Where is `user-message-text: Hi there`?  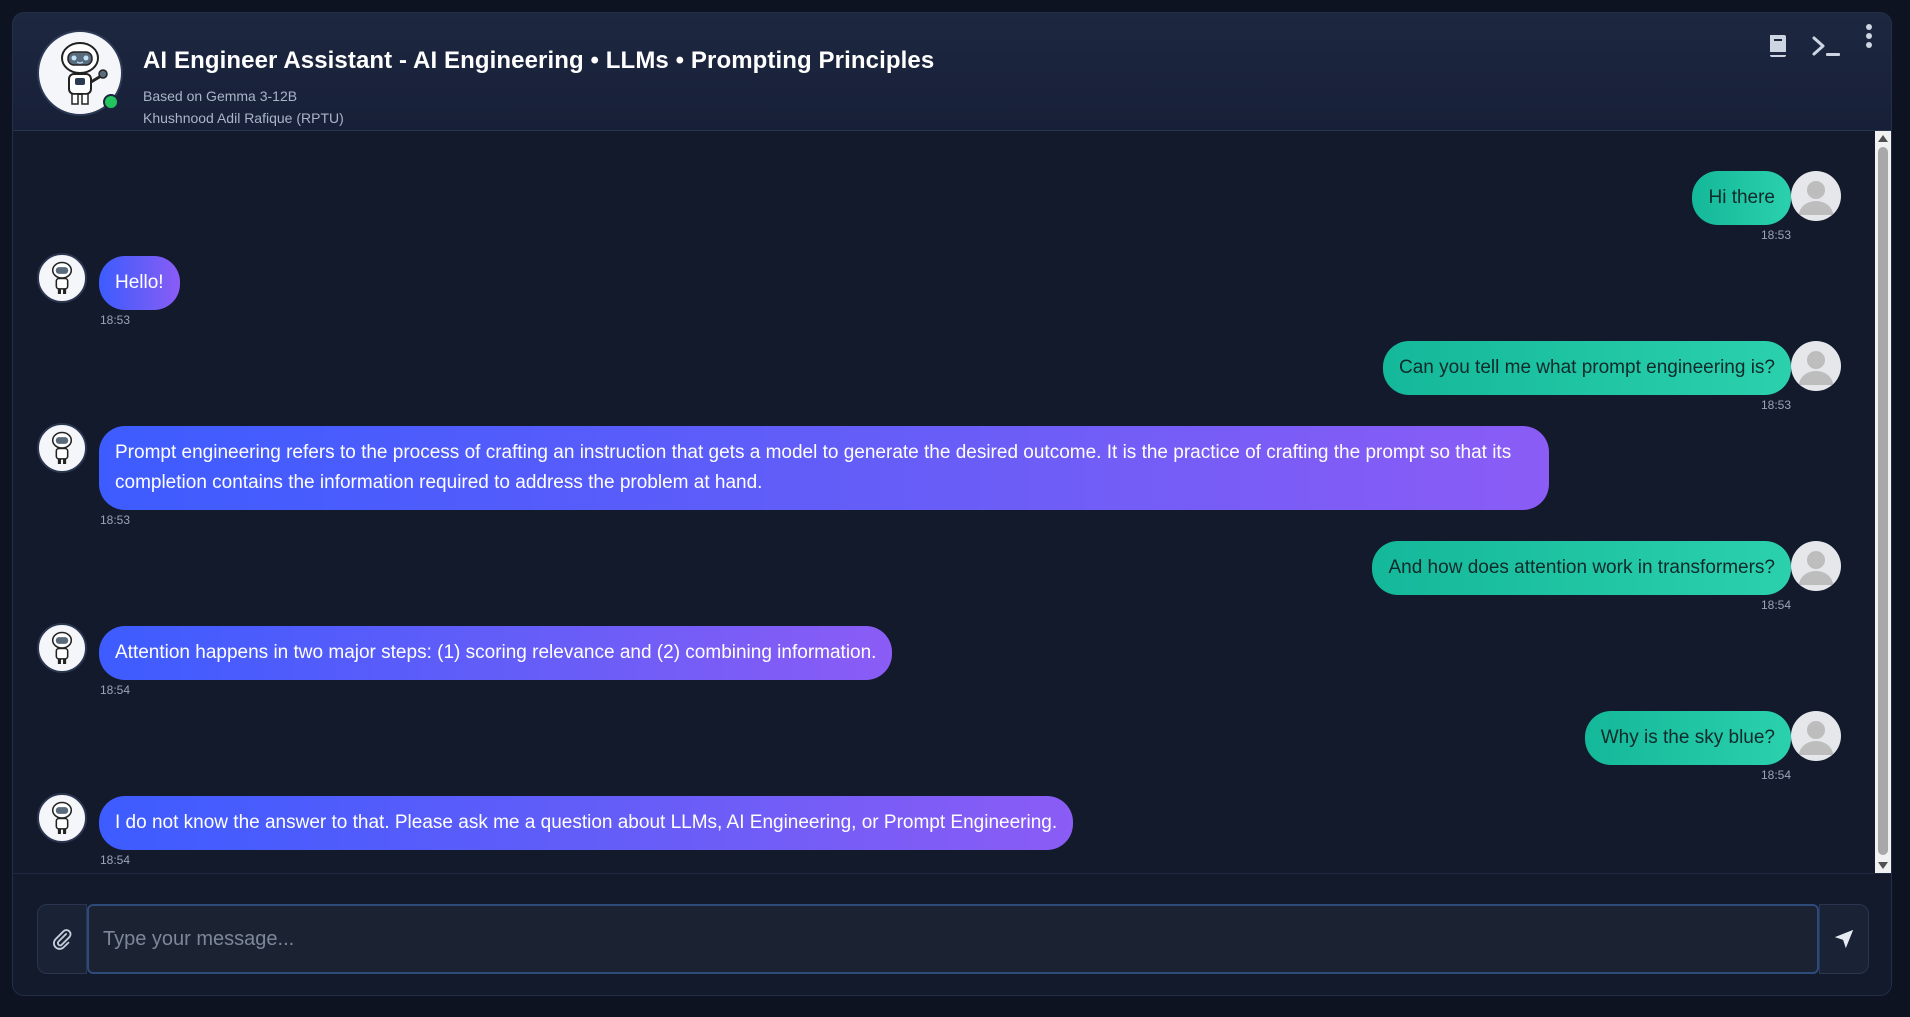
user-message-text: Hi there is located at coordinates (1741, 198).